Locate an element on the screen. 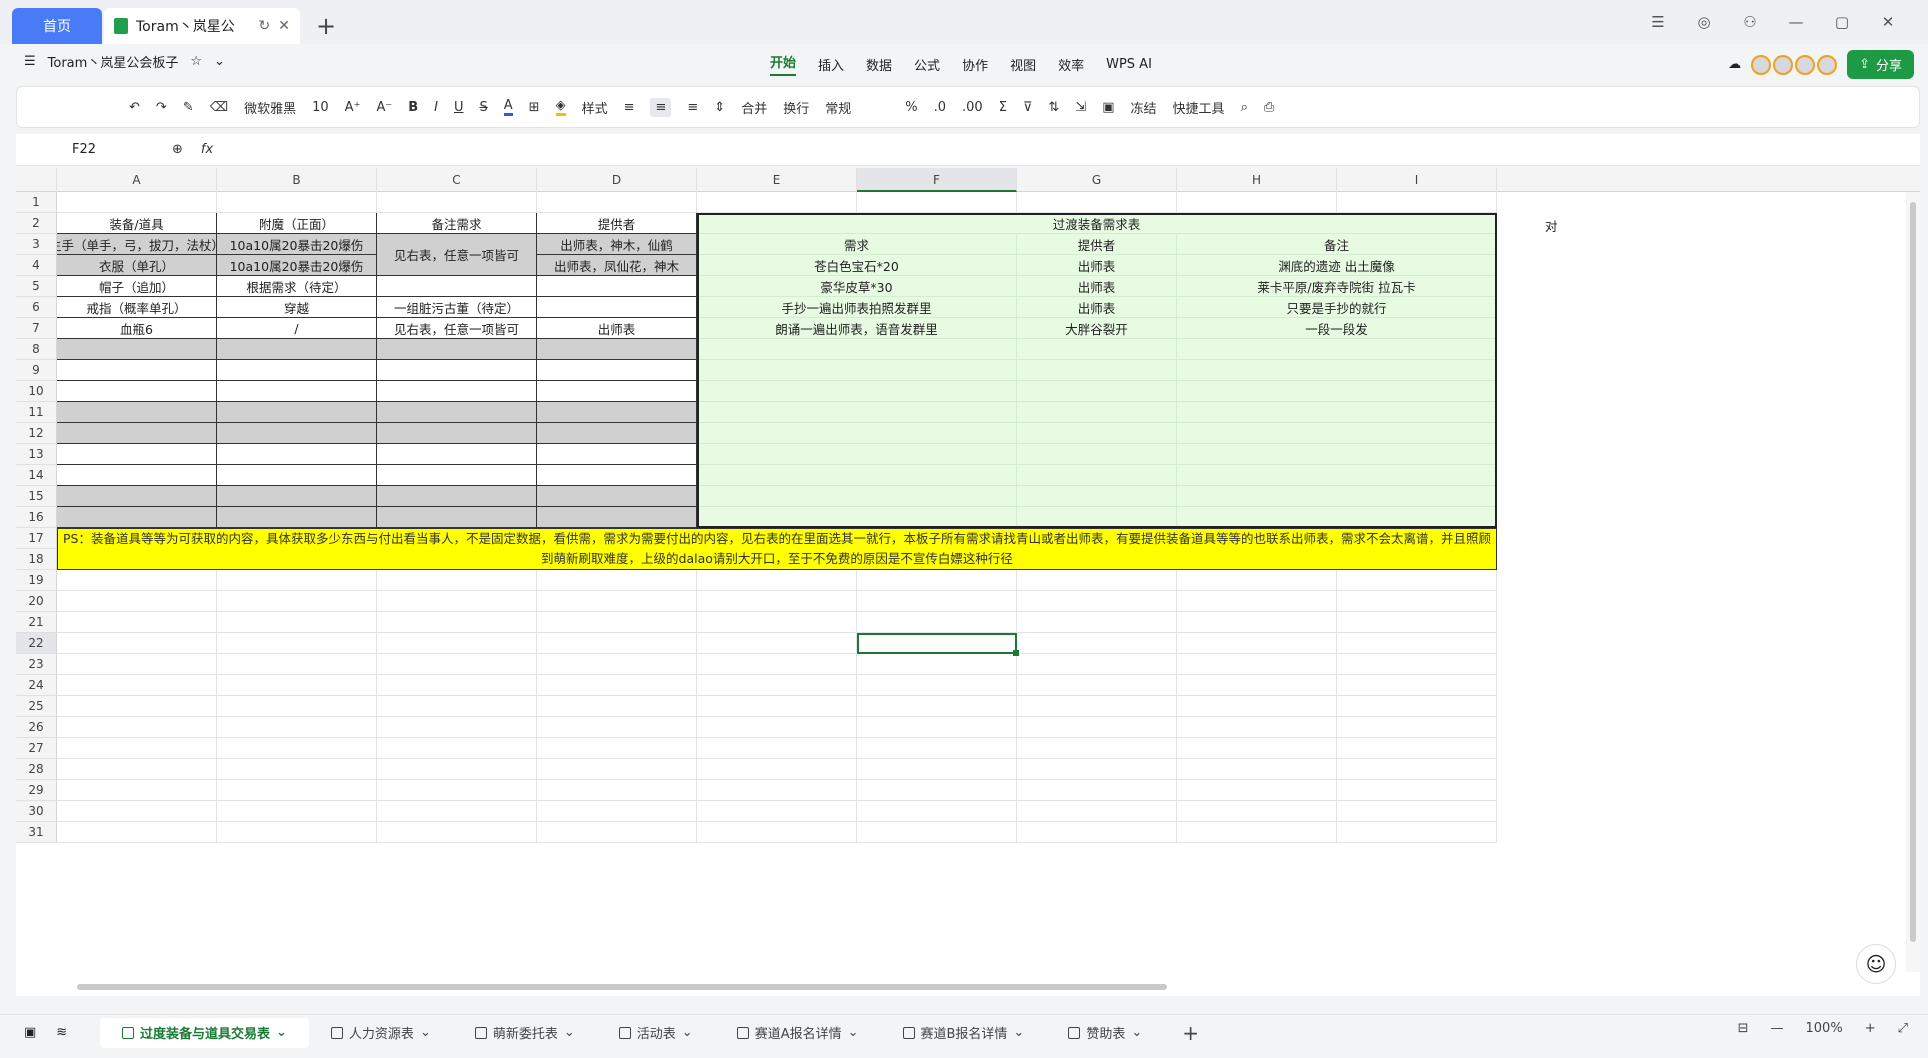 Image resolution: width=1928 pixels, height=1058 pixels. document-tab: Toram丶岚星公 ↻ ✕ is located at coordinates (202, 26).